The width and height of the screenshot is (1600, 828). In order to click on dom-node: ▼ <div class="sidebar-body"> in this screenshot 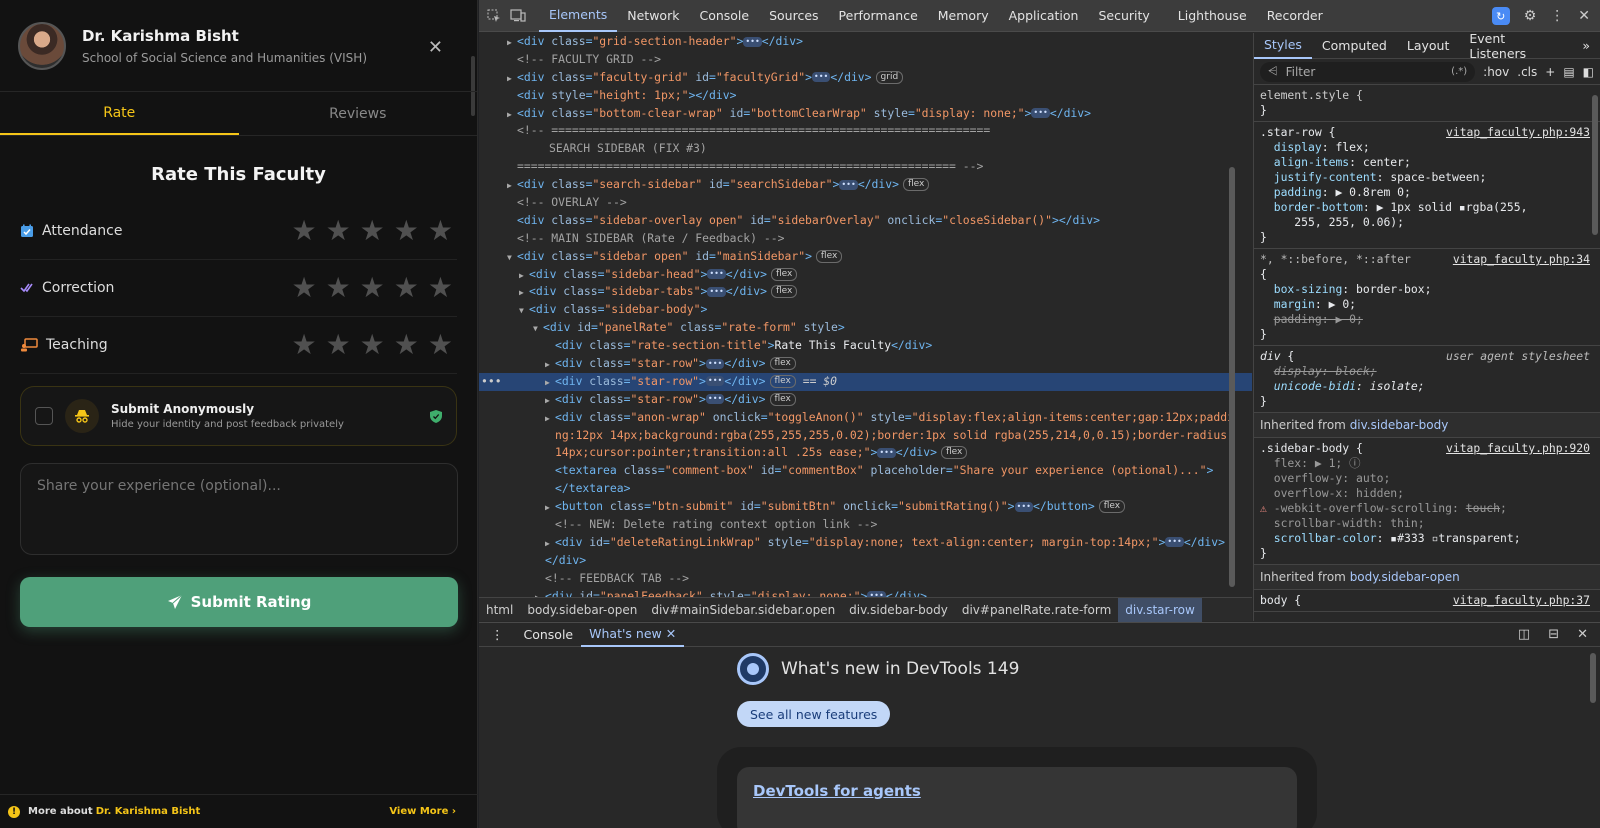, I will do `click(865, 310)`.